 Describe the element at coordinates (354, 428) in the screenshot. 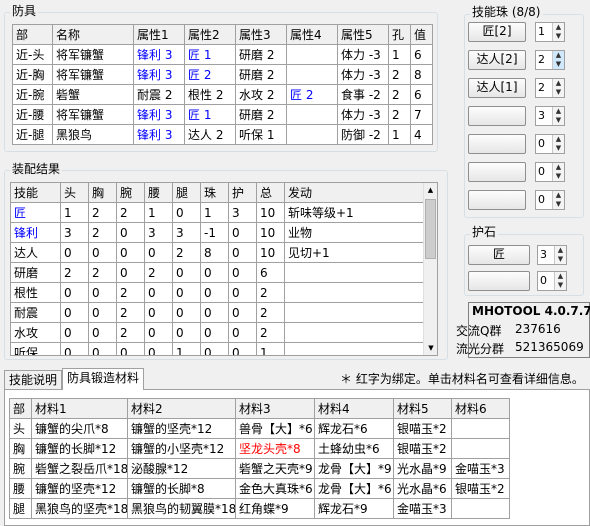

I see `material-cell: 辉龙石*6` at that location.